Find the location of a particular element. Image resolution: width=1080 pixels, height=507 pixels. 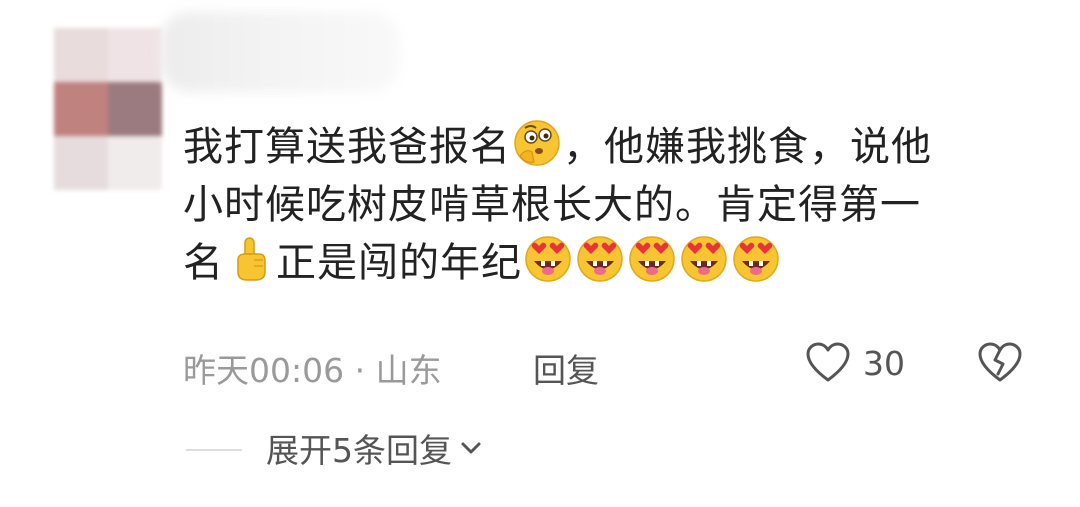

reply-divider-line is located at coordinates (214, 450).